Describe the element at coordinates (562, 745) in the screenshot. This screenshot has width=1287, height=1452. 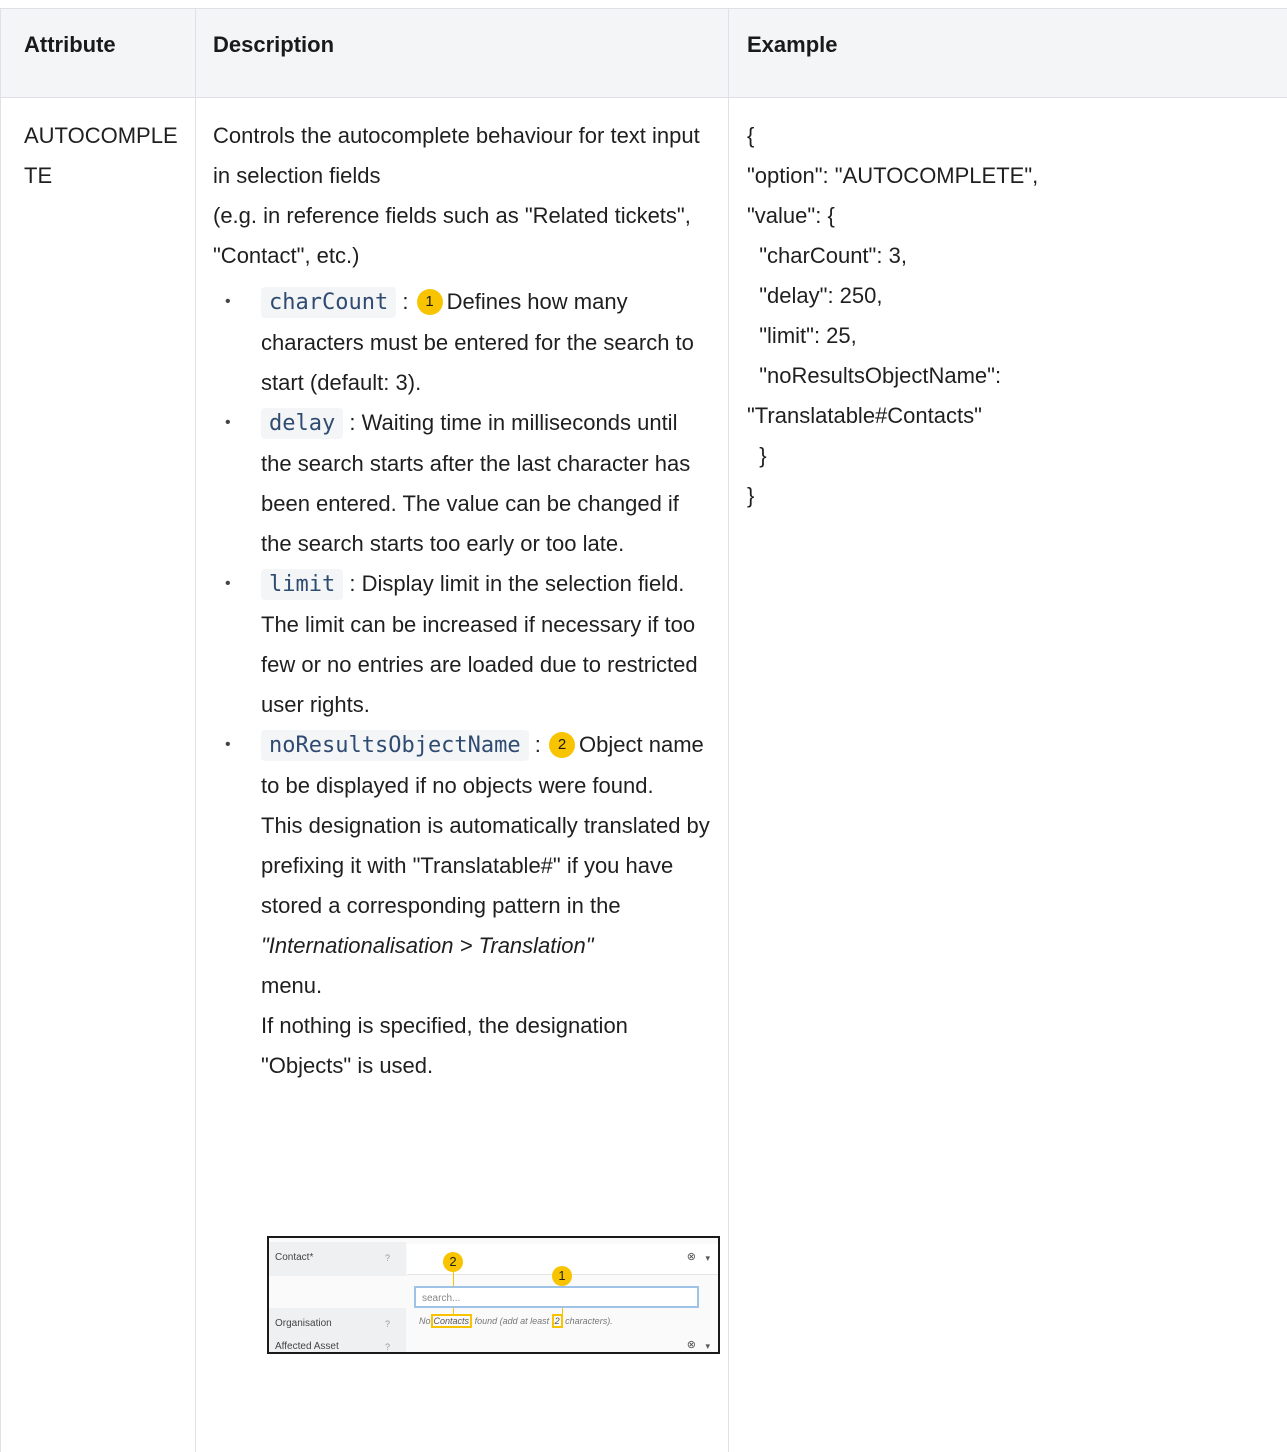
I see `marker-badge-2: 2` at that location.